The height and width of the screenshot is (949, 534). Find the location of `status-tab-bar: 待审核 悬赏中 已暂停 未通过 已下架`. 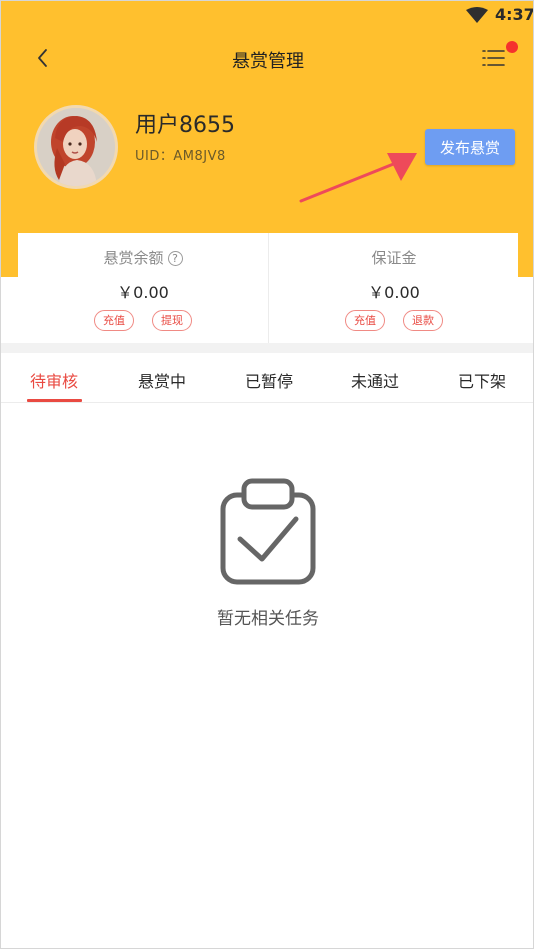

status-tab-bar: 待审核 悬赏中 已暂停 未通过 已下架 is located at coordinates (267, 378).